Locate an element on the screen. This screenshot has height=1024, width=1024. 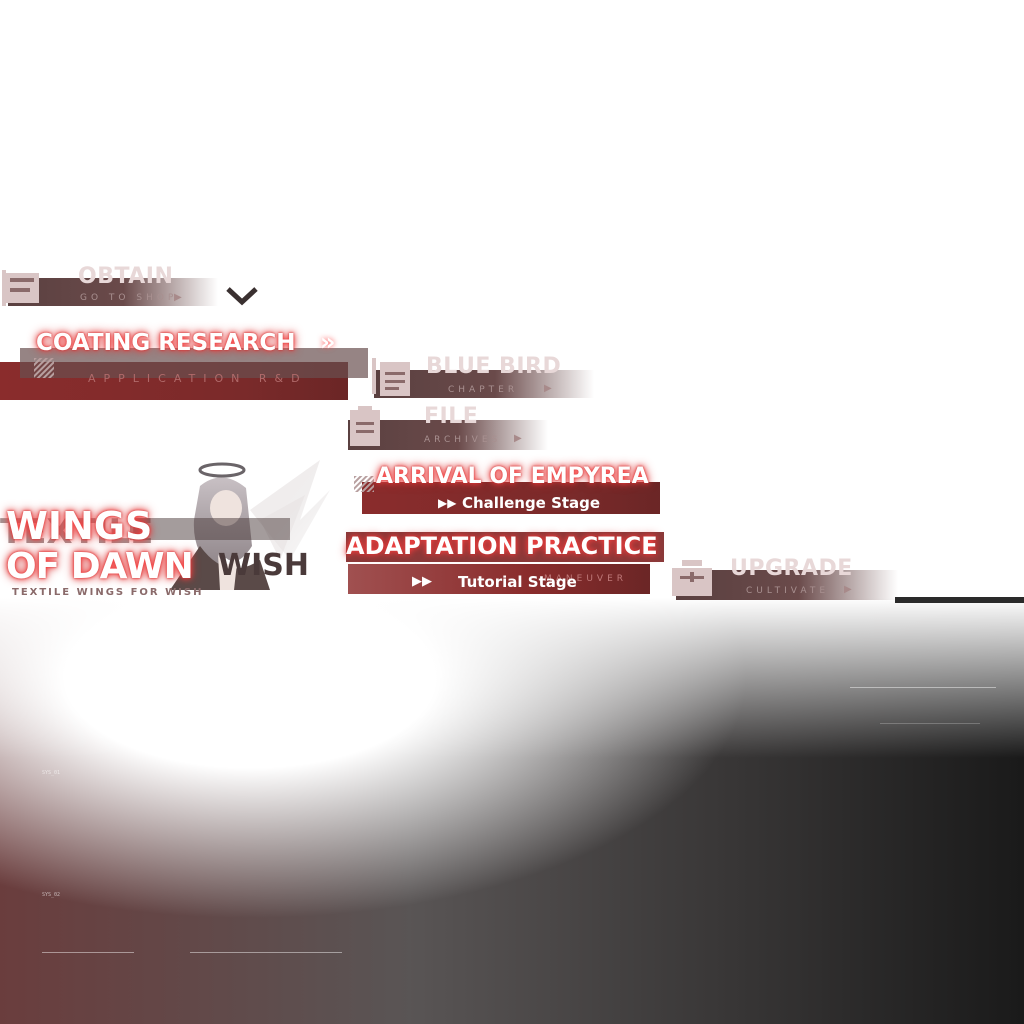
book-icon is located at coordinates (391, 377).